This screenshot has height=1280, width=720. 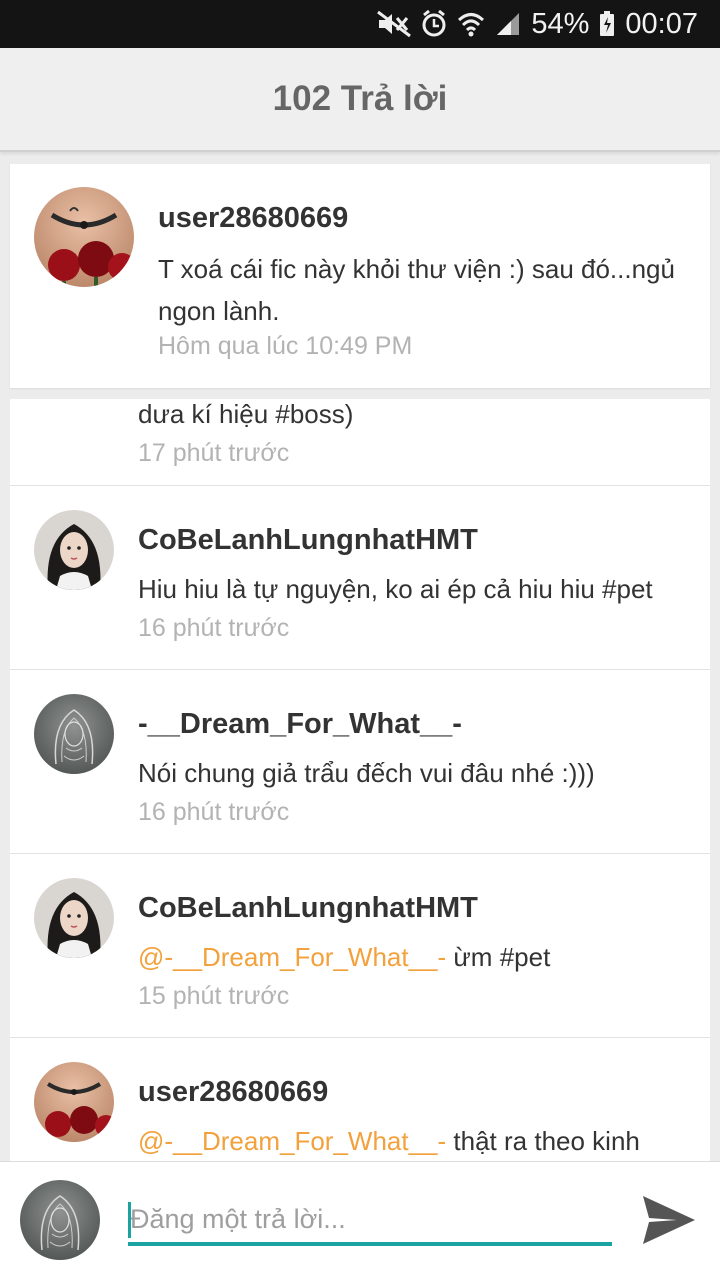 I want to click on signal-icon, so click(x=508, y=24).